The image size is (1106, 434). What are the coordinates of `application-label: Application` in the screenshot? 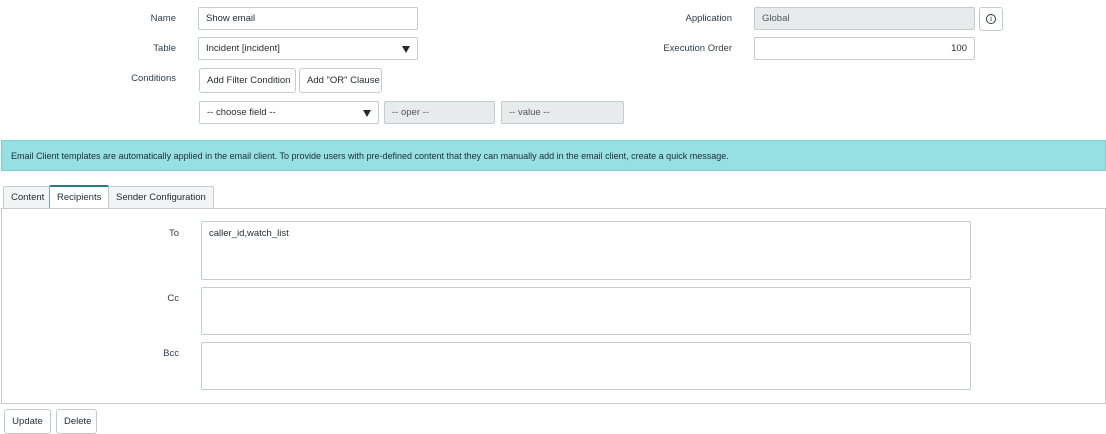 It's located at (708, 18).